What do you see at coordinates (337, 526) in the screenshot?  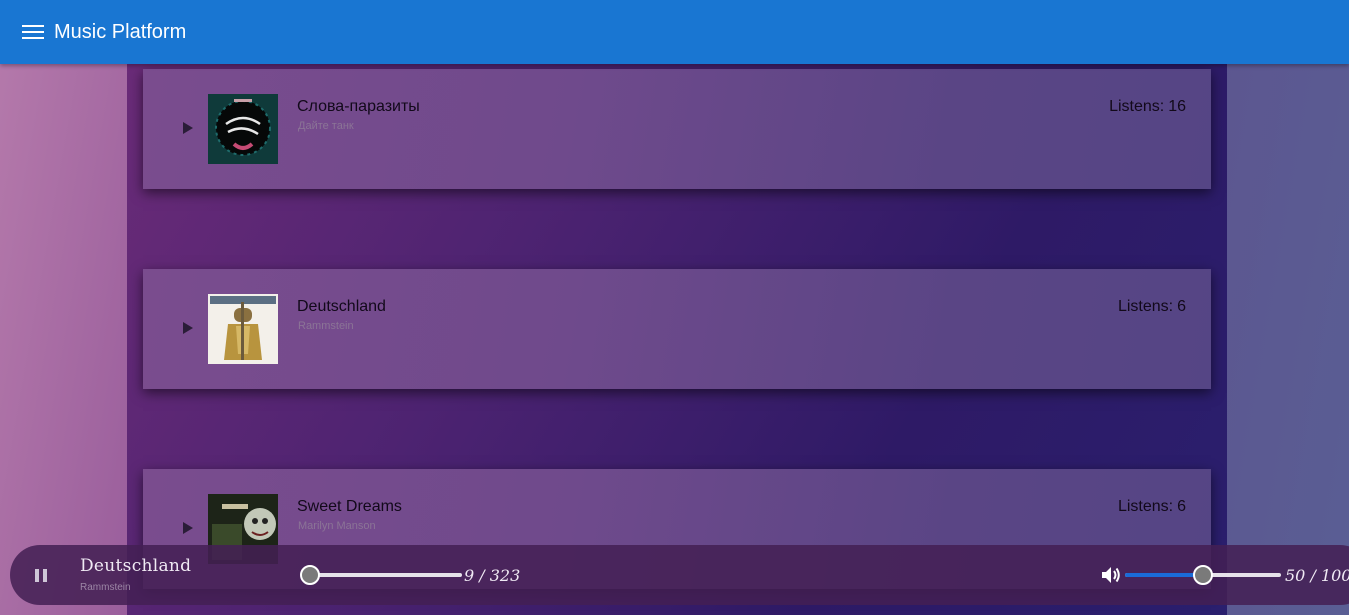 I see `track-artist: Marilyn Manson` at bounding box center [337, 526].